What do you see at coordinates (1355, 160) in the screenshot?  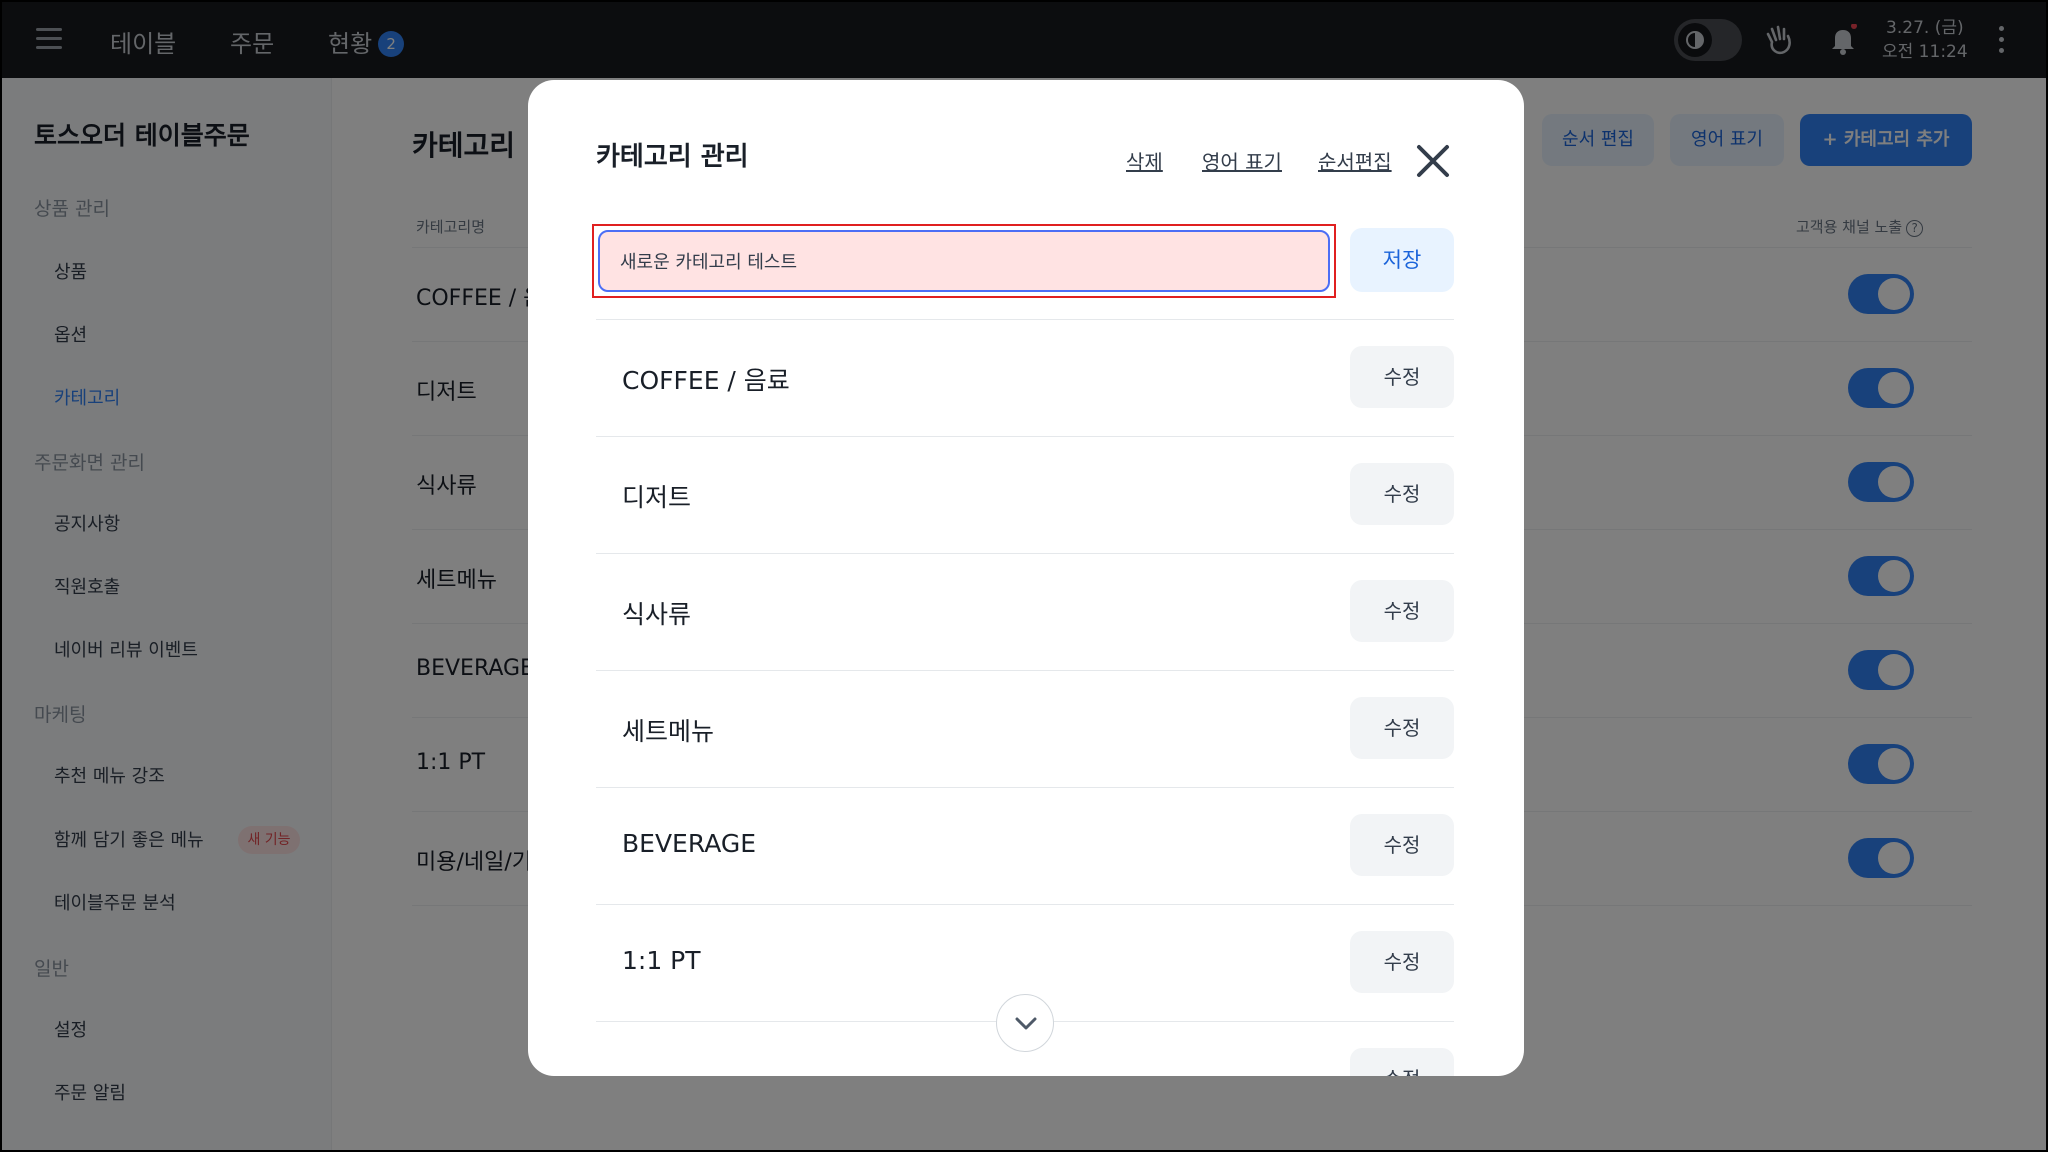 I see `order-edit-link: 순서편집` at bounding box center [1355, 160].